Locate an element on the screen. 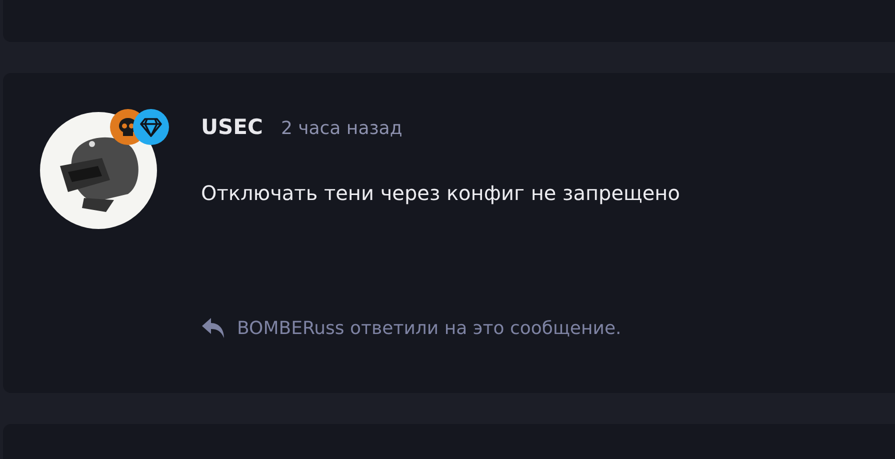 The height and width of the screenshot is (459, 895). diamond-badge-icon is located at coordinates (151, 127).